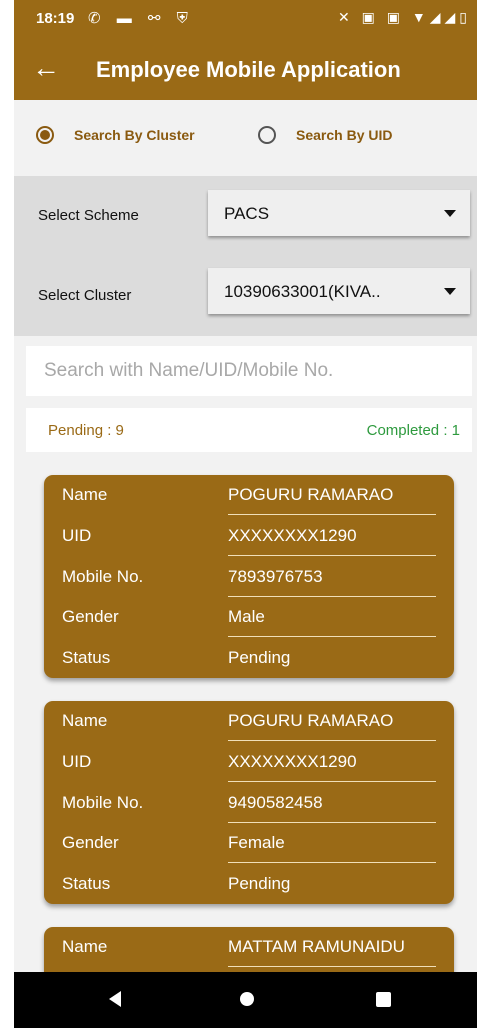 This screenshot has height=1028, width=477. Describe the element at coordinates (115, 999) in the screenshot. I see `nav-back-icon` at that location.